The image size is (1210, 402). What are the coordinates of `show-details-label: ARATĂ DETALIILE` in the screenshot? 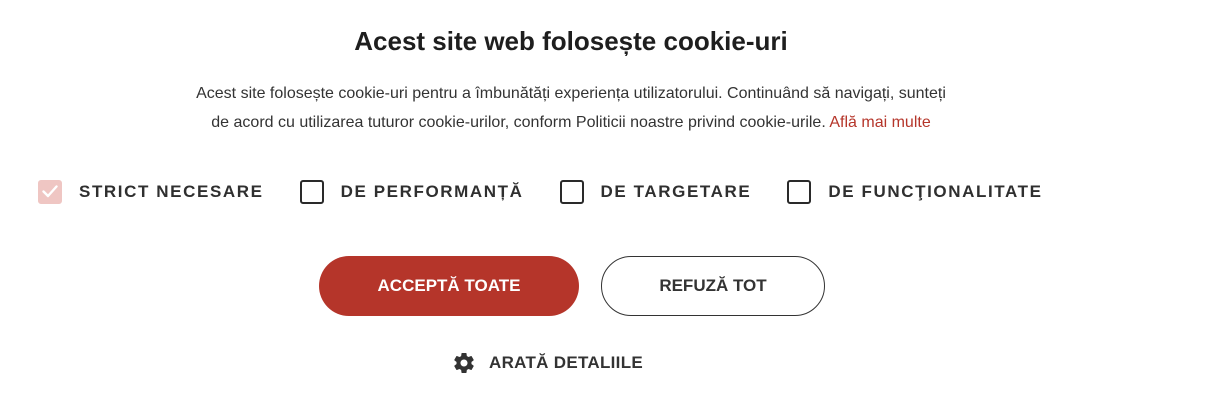 It's located at (566, 363).